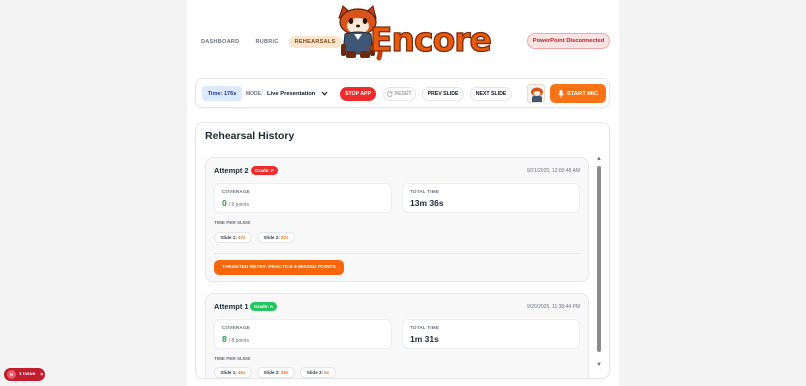 This screenshot has height=386, width=806. Describe the element at coordinates (231, 306) in the screenshot. I see `attempt-title: Attempt 1` at that location.